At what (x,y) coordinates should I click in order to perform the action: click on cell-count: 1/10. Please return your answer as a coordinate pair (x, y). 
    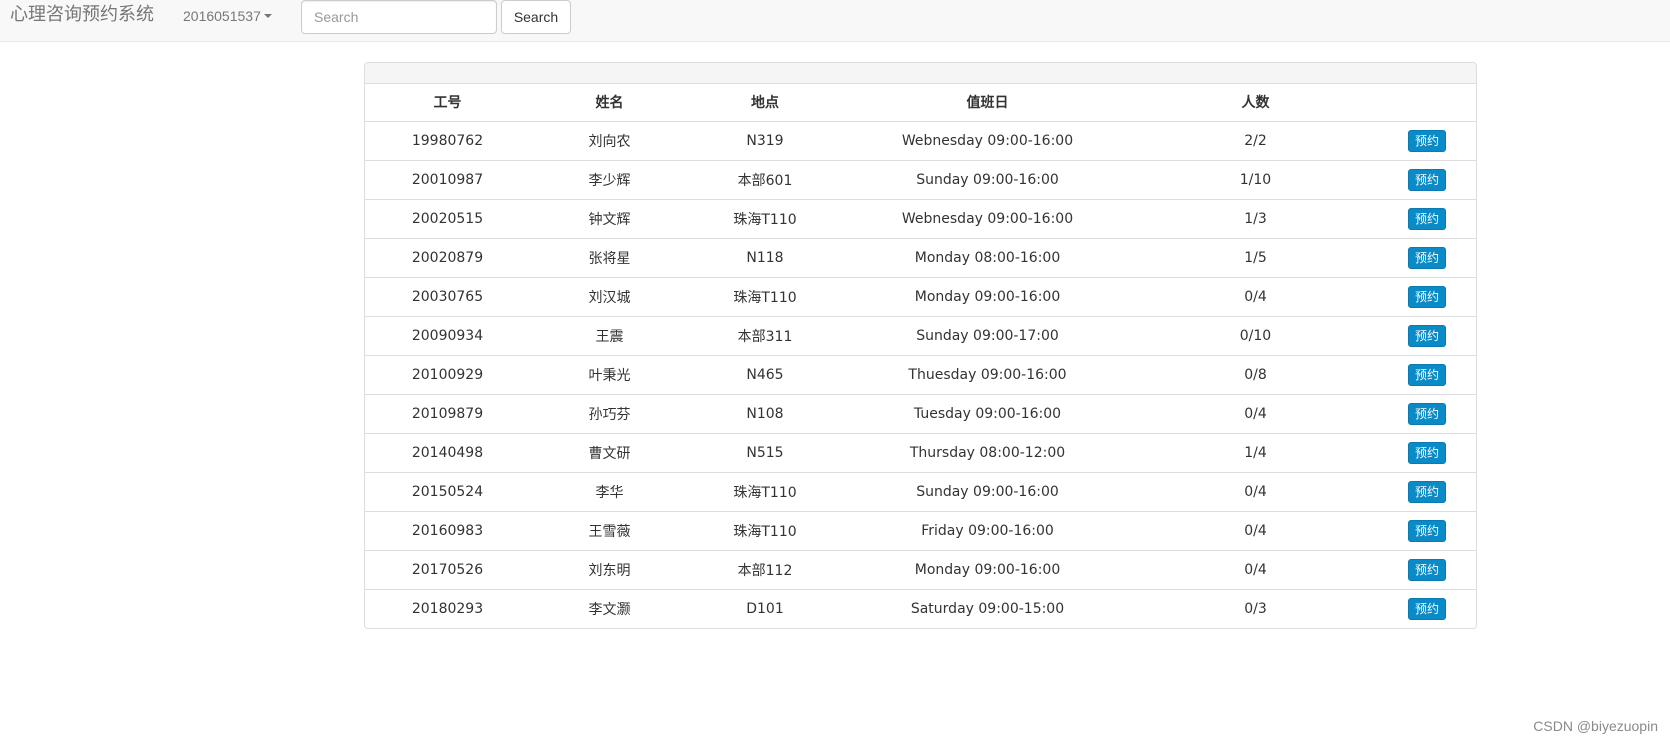
    Looking at the image, I should click on (1255, 179).